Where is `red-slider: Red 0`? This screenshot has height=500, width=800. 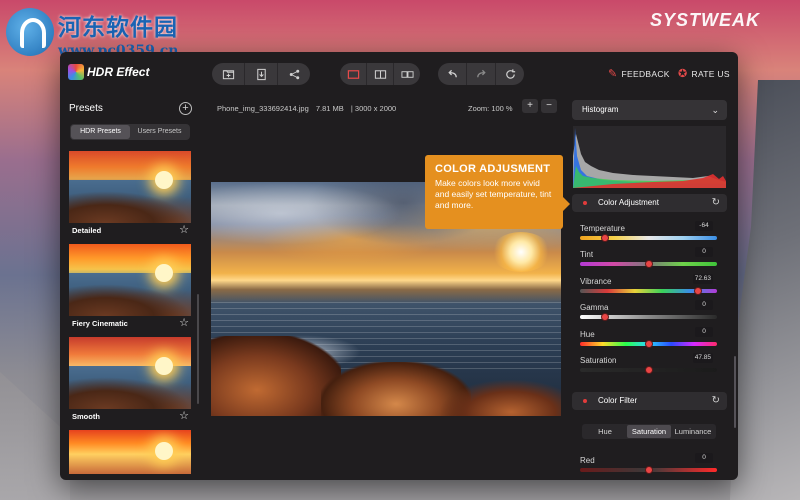 red-slider: Red 0 is located at coordinates (648, 463).